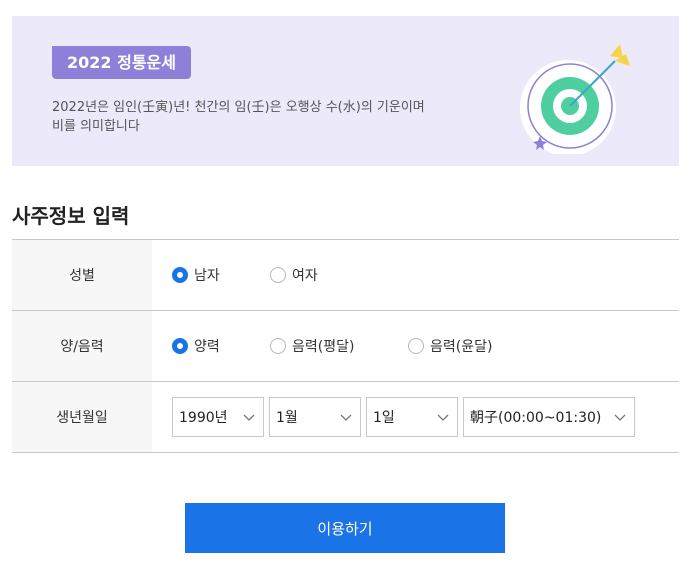 This screenshot has width=690, height=569. What do you see at coordinates (82, 346) in the screenshot?
I see `calendar-label: 양/음력` at bounding box center [82, 346].